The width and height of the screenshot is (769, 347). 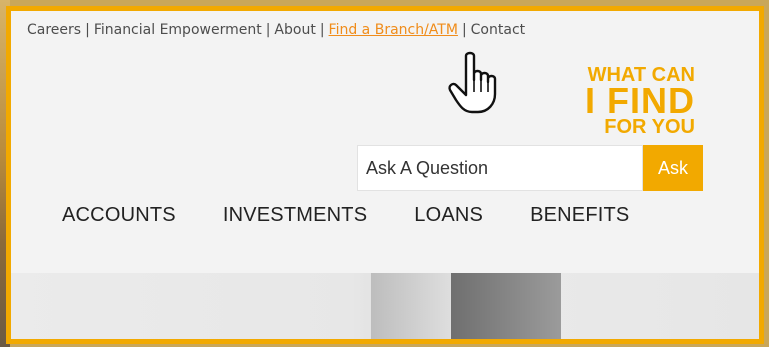 What do you see at coordinates (506, 306) in the screenshot?
I see `hero-pillar-dark` at bounding box center [506, 306].